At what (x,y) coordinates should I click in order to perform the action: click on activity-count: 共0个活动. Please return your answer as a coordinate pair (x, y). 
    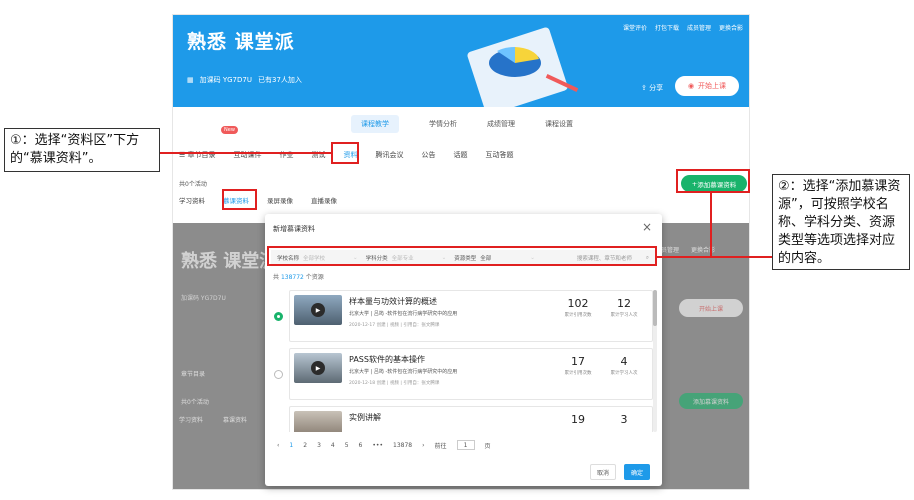
    Looking at the image, I should click on (193, 184).